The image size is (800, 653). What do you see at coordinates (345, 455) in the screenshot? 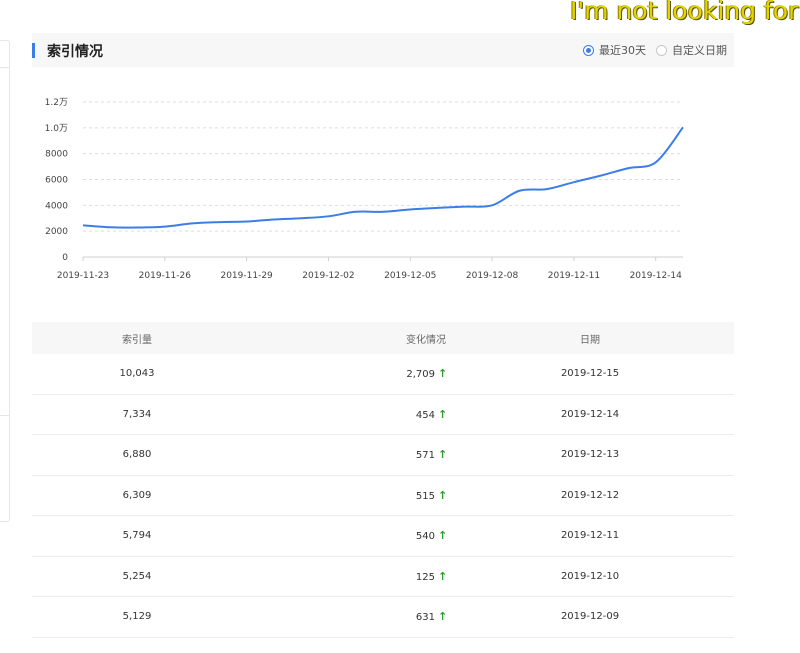
I see `change-cell: 571 ↑` at bounding box center [345, 455].